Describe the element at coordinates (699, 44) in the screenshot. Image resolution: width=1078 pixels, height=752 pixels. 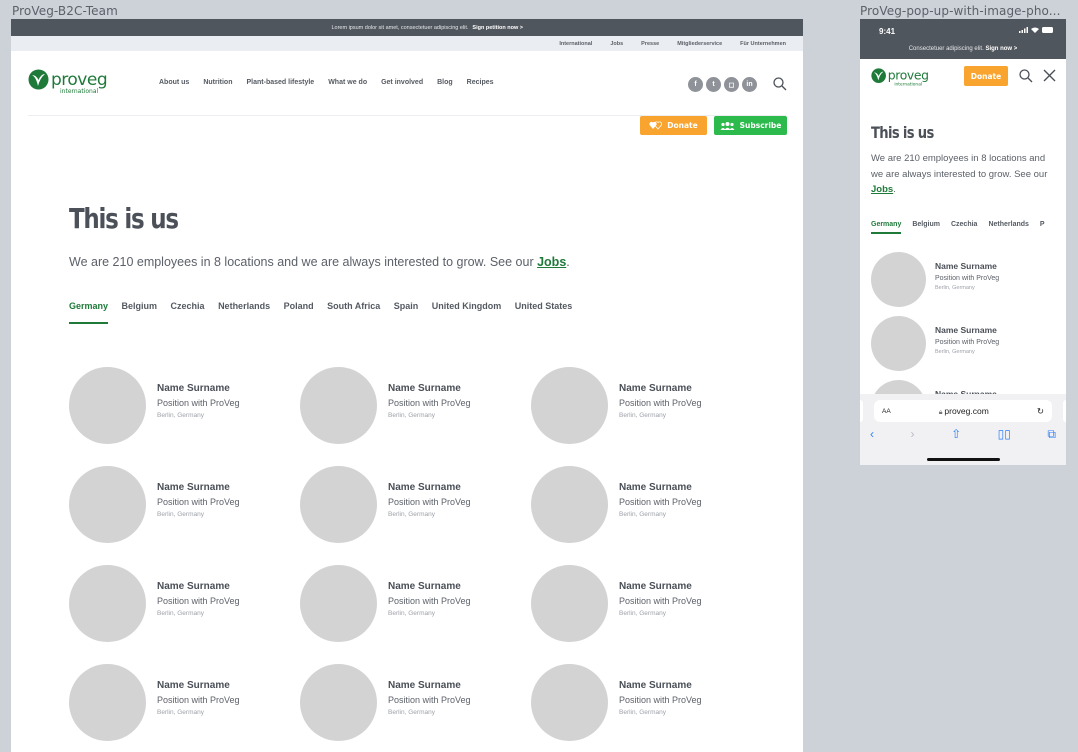
I see `meta-link-mitgliederservice: Mitgliederservice` at that location.